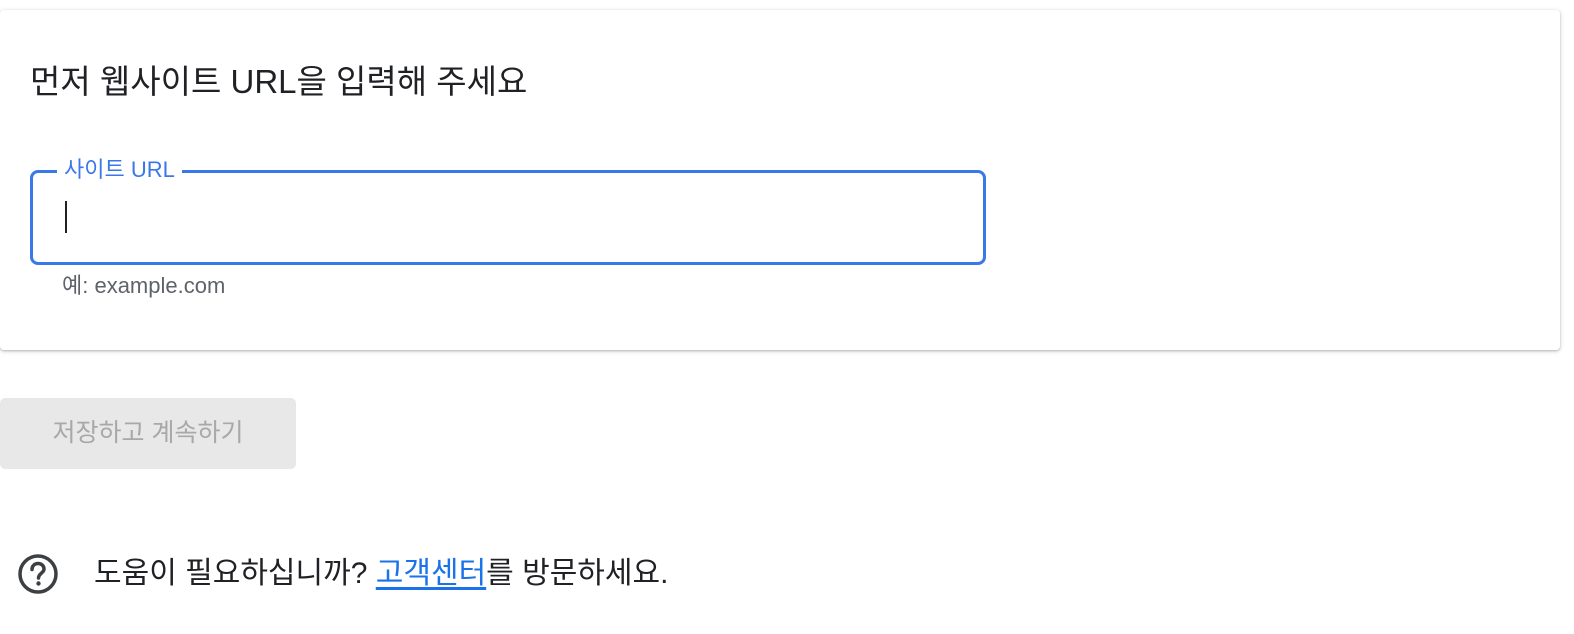 The width and height of the screenshot is (1574, 634). I want to click on help-row: 도움이 필요하십니까? 고객센터를 방문하세요., so click(342, 574).